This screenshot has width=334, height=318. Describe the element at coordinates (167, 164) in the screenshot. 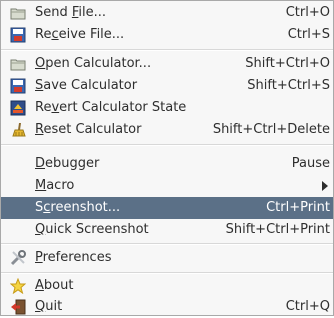

I see `menu-item-debugger: Debugger Pause` at that location.